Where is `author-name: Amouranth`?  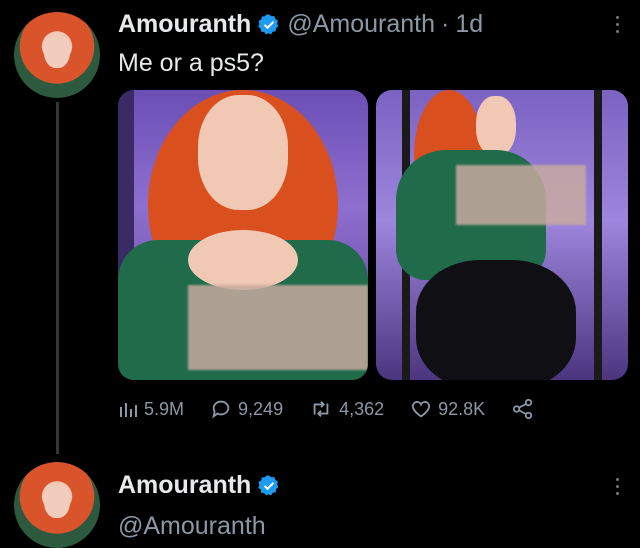
author-name: Amouranth is located at coordinates (184, 24).